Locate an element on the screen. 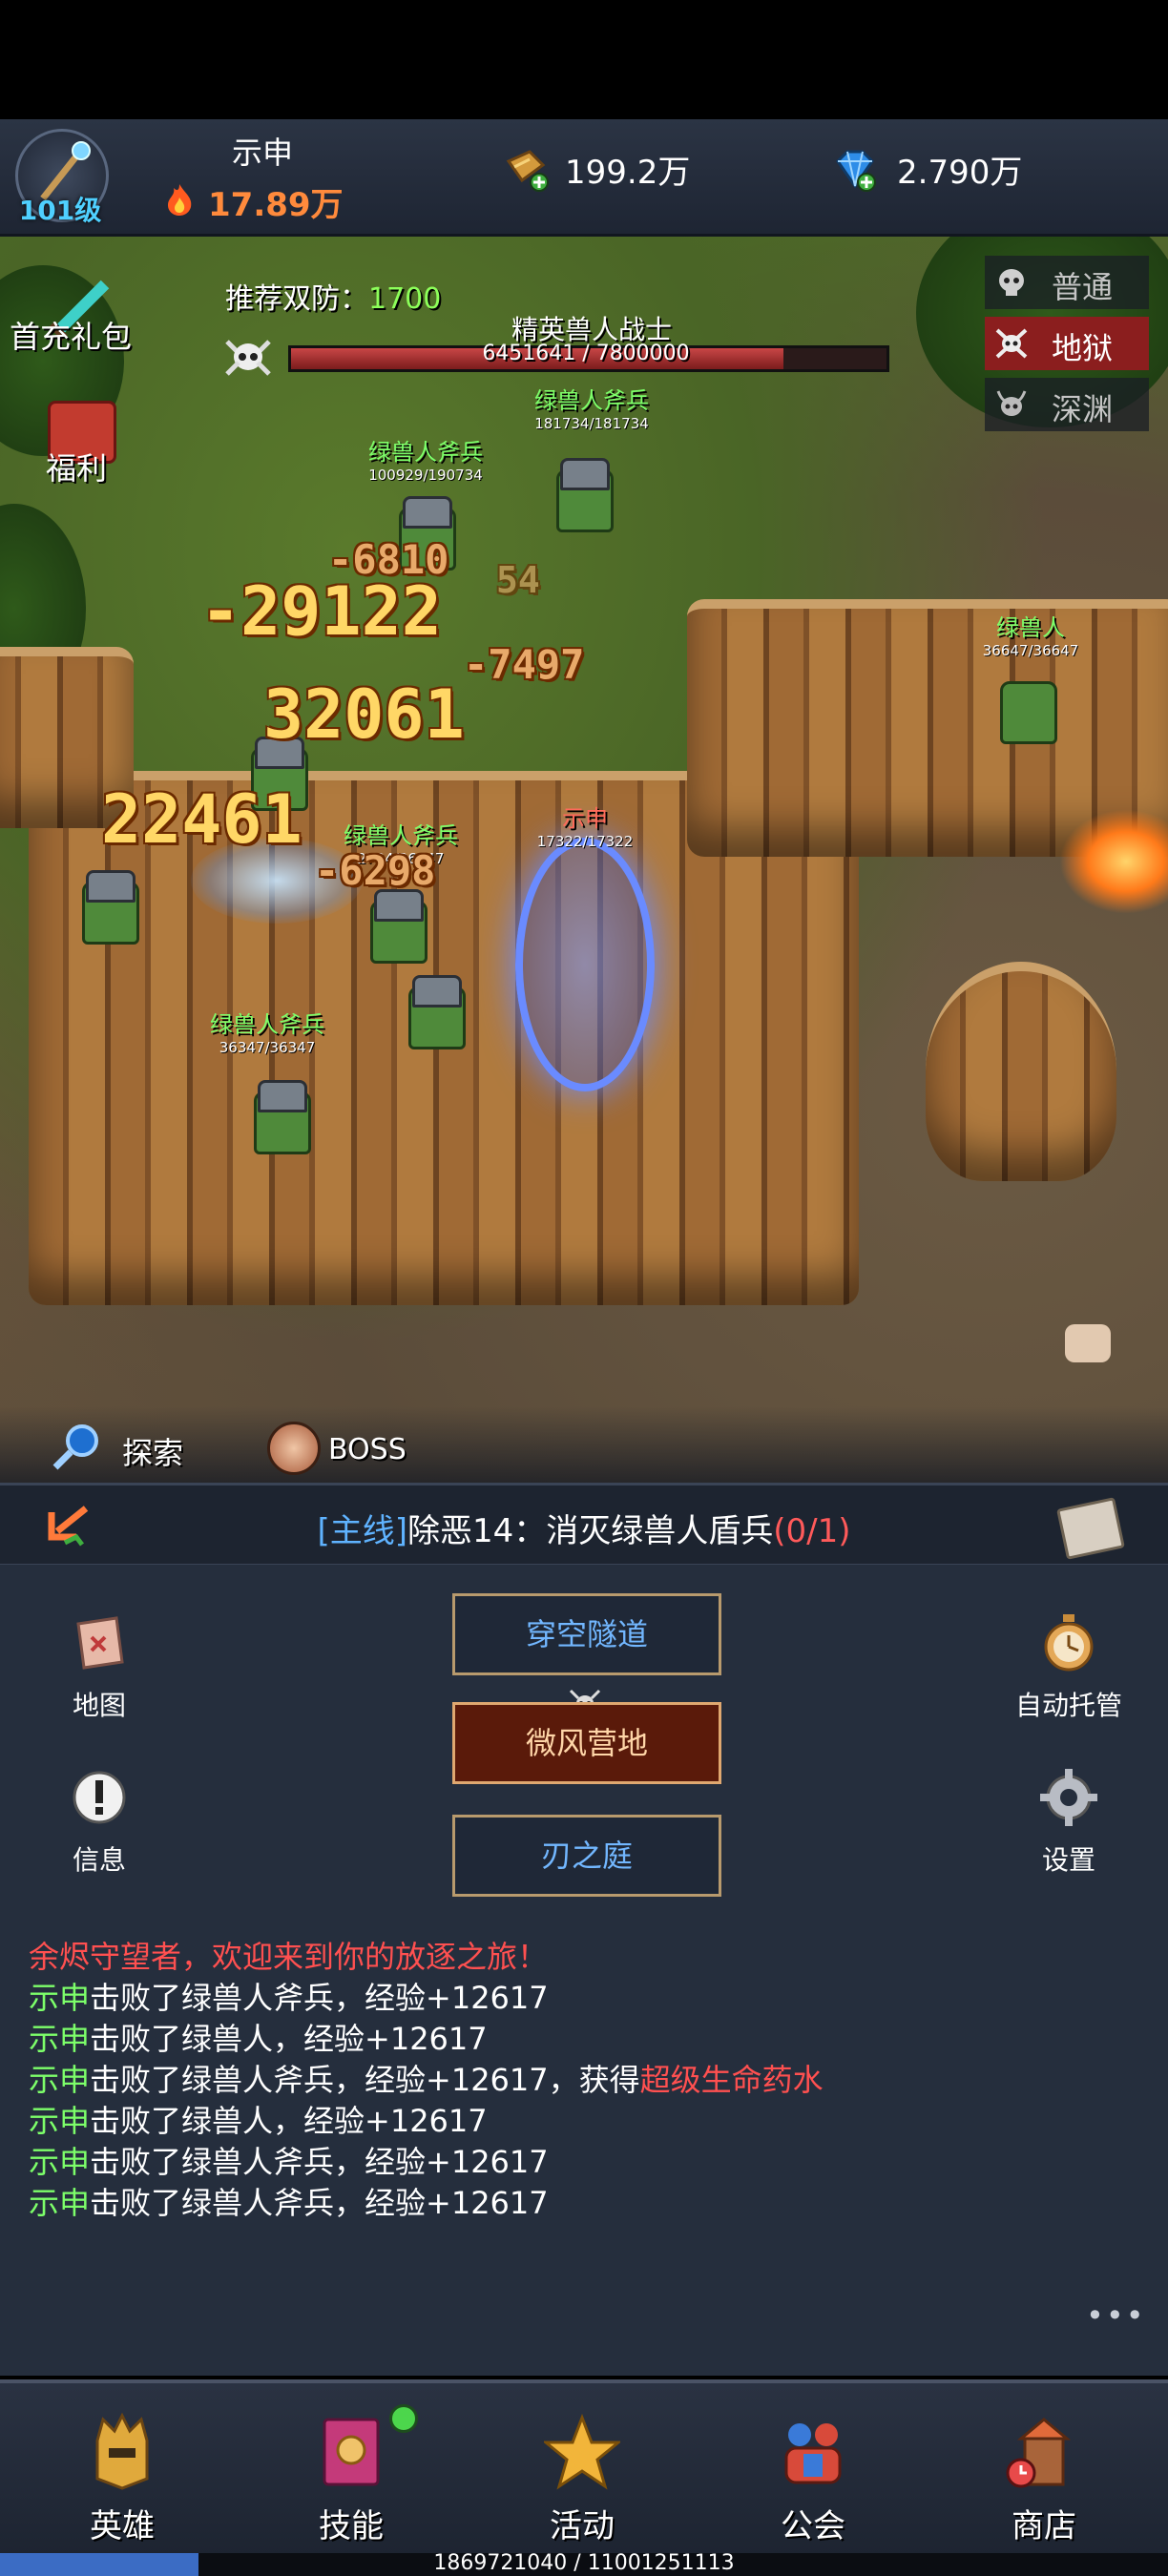 Image resolution: width=1168 pixels, height=2576 pixels. gear-icon is located at coordinates (1069, 1797).